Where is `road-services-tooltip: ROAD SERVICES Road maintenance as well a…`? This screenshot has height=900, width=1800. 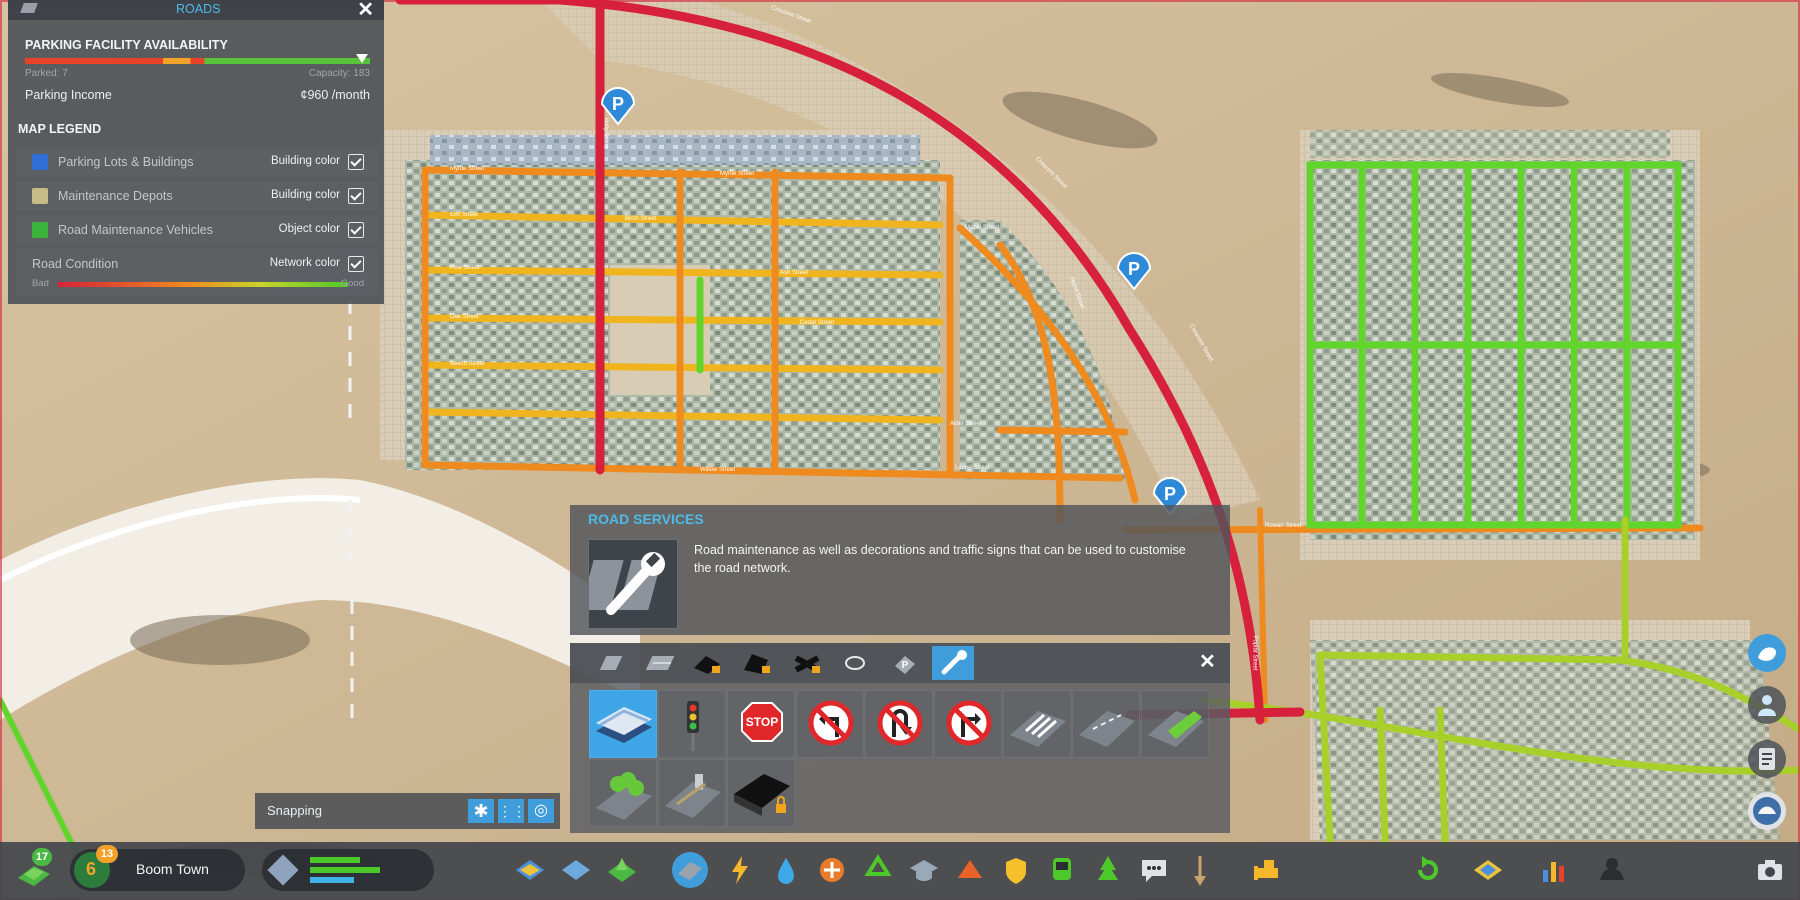
road-services-tooltip: ROAD SERVICES Road maintenance as well a… is located at coordinates (900, 570).